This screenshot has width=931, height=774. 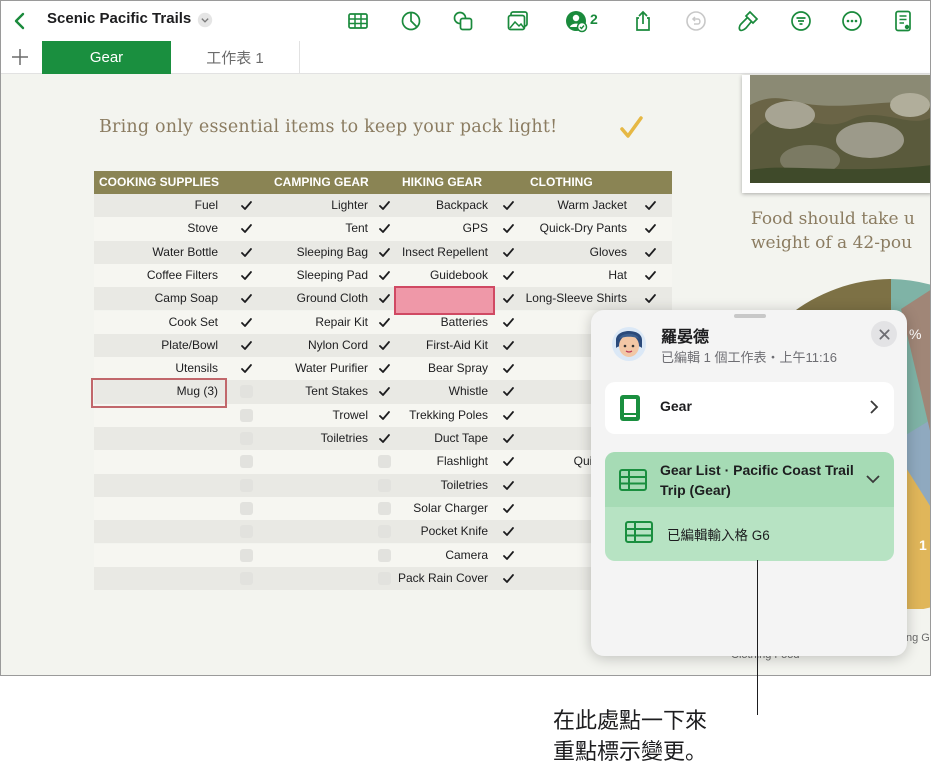 What do you see at coordinates (518, 21) in the screenshot?
I see `media-icon` at bounding box center [518, 21].